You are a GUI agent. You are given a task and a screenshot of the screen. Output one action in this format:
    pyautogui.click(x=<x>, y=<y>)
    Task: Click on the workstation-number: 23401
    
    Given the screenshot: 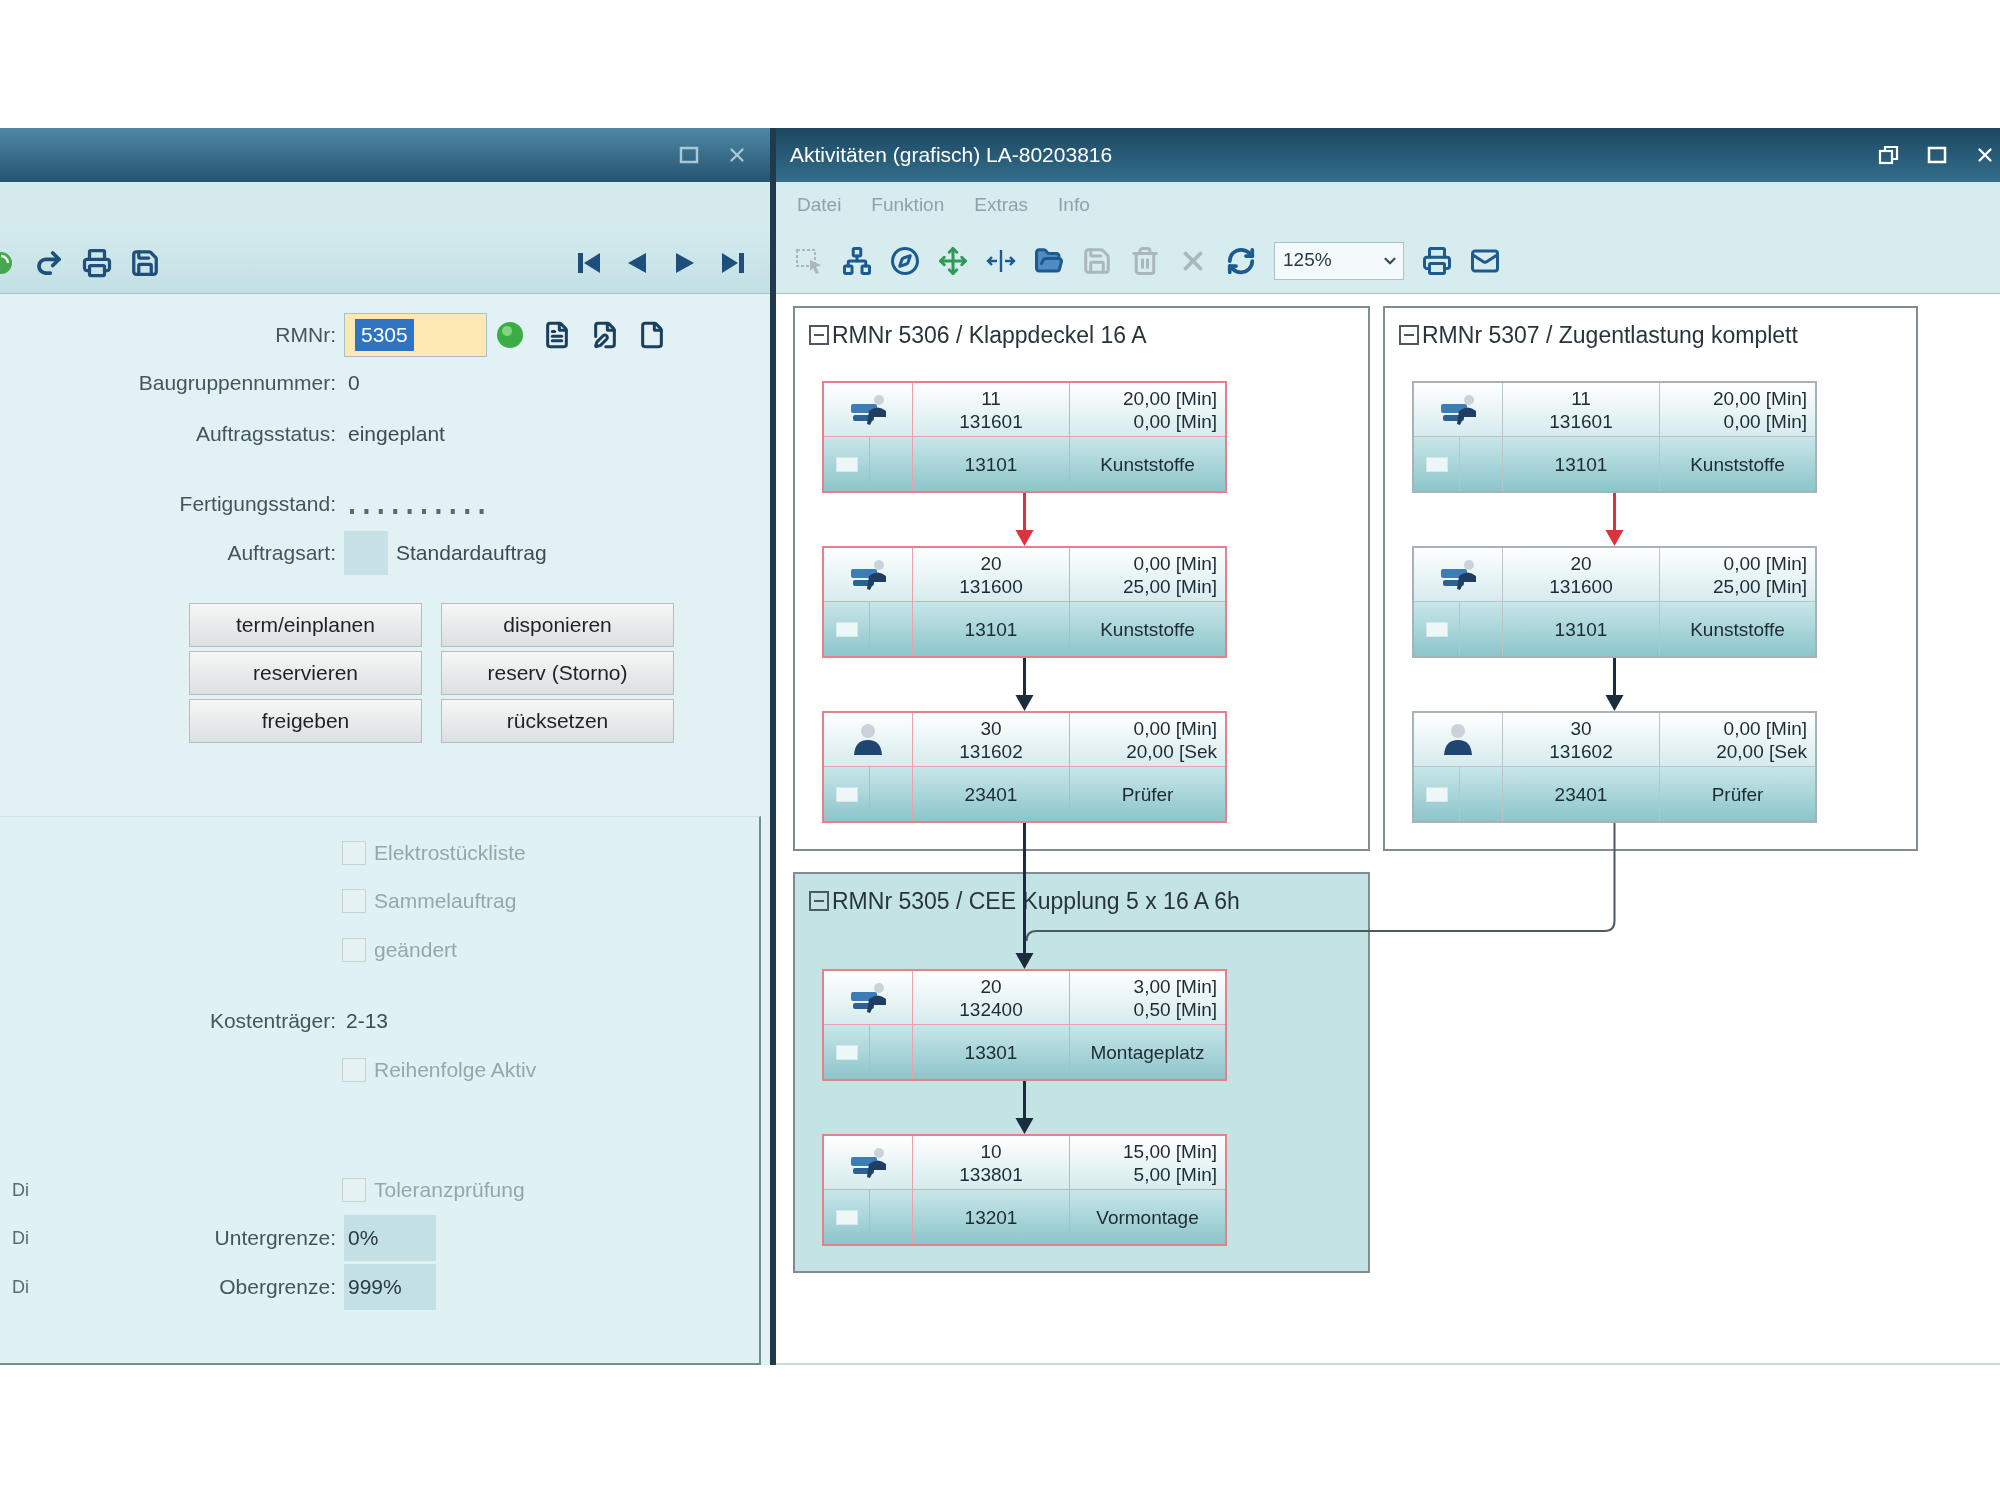 What is the action you would take?
    pyautogui.click(x=991, y=794)
    